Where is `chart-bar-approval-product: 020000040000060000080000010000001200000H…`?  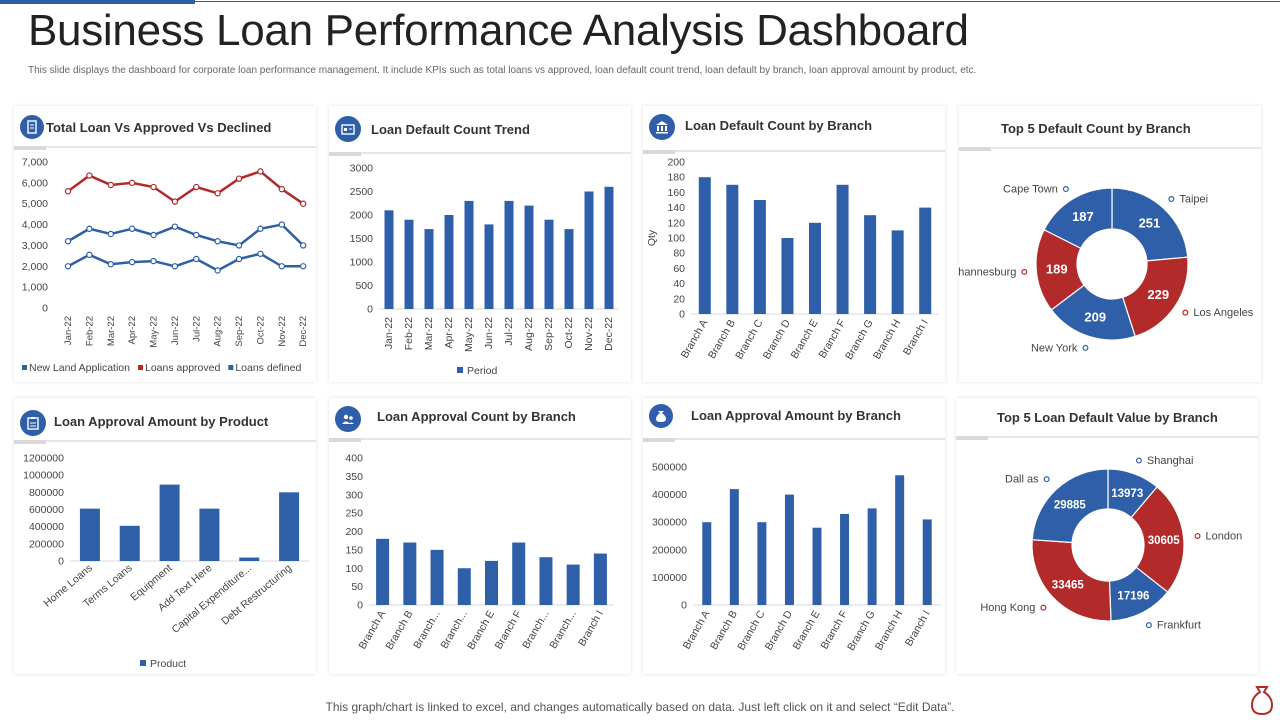
chart-bar-approval-product: 020000040000060000080000010000001200000H… is located at coordinates (165, 536).